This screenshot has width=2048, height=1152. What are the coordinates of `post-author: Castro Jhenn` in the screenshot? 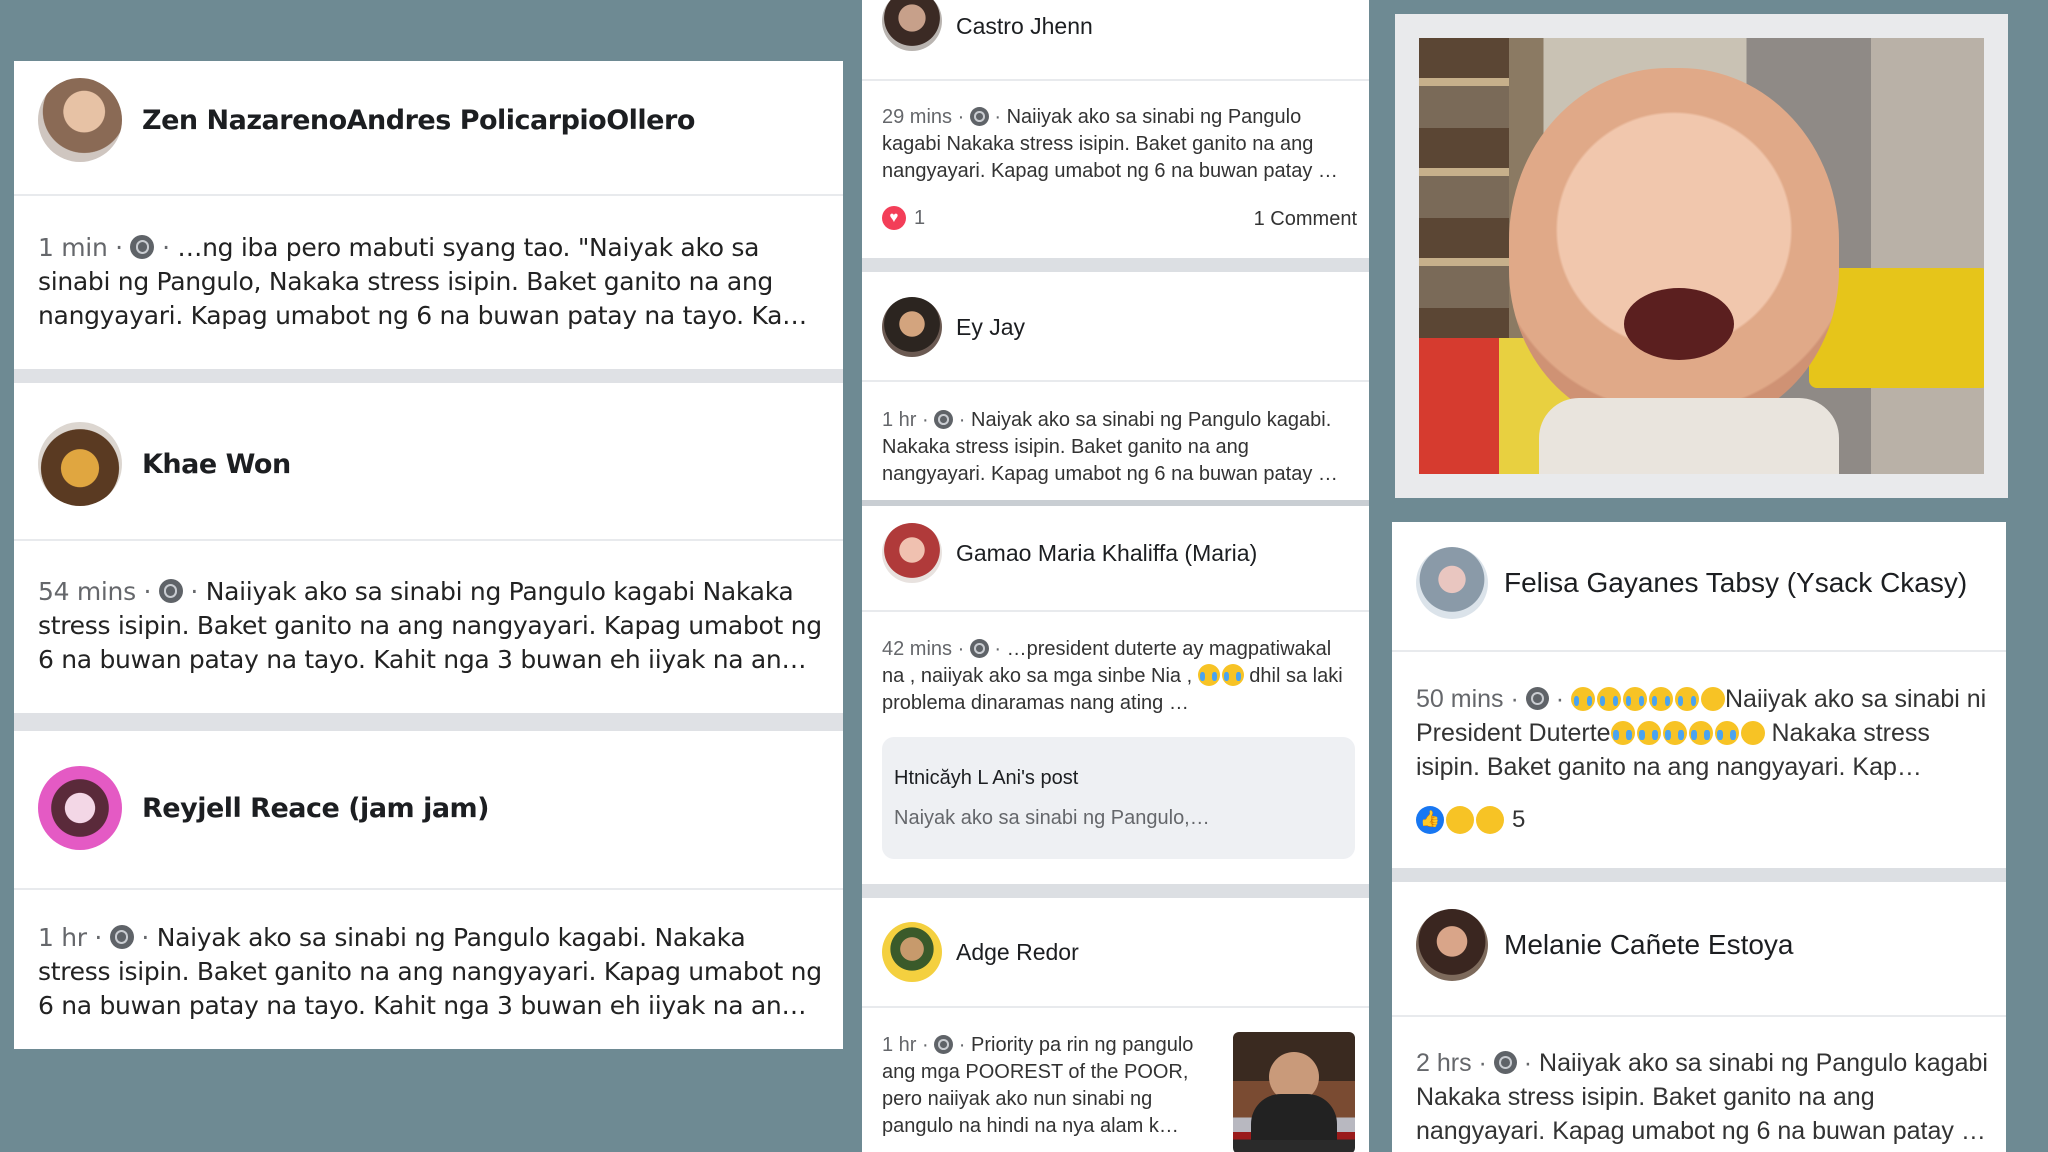 It's located at (1024, 26).